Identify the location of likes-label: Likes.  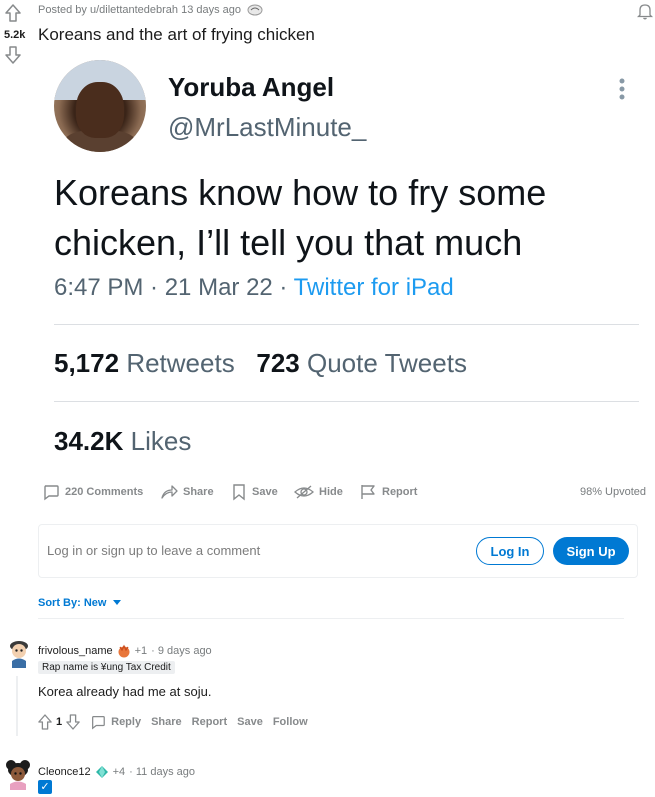
(161, 441).